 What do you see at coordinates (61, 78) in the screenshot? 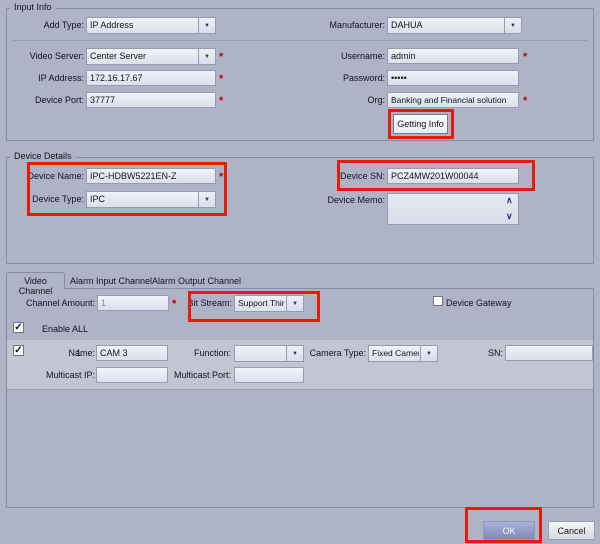
I see `ip-address-label: IP Address:` at bounding box center [61, 78].